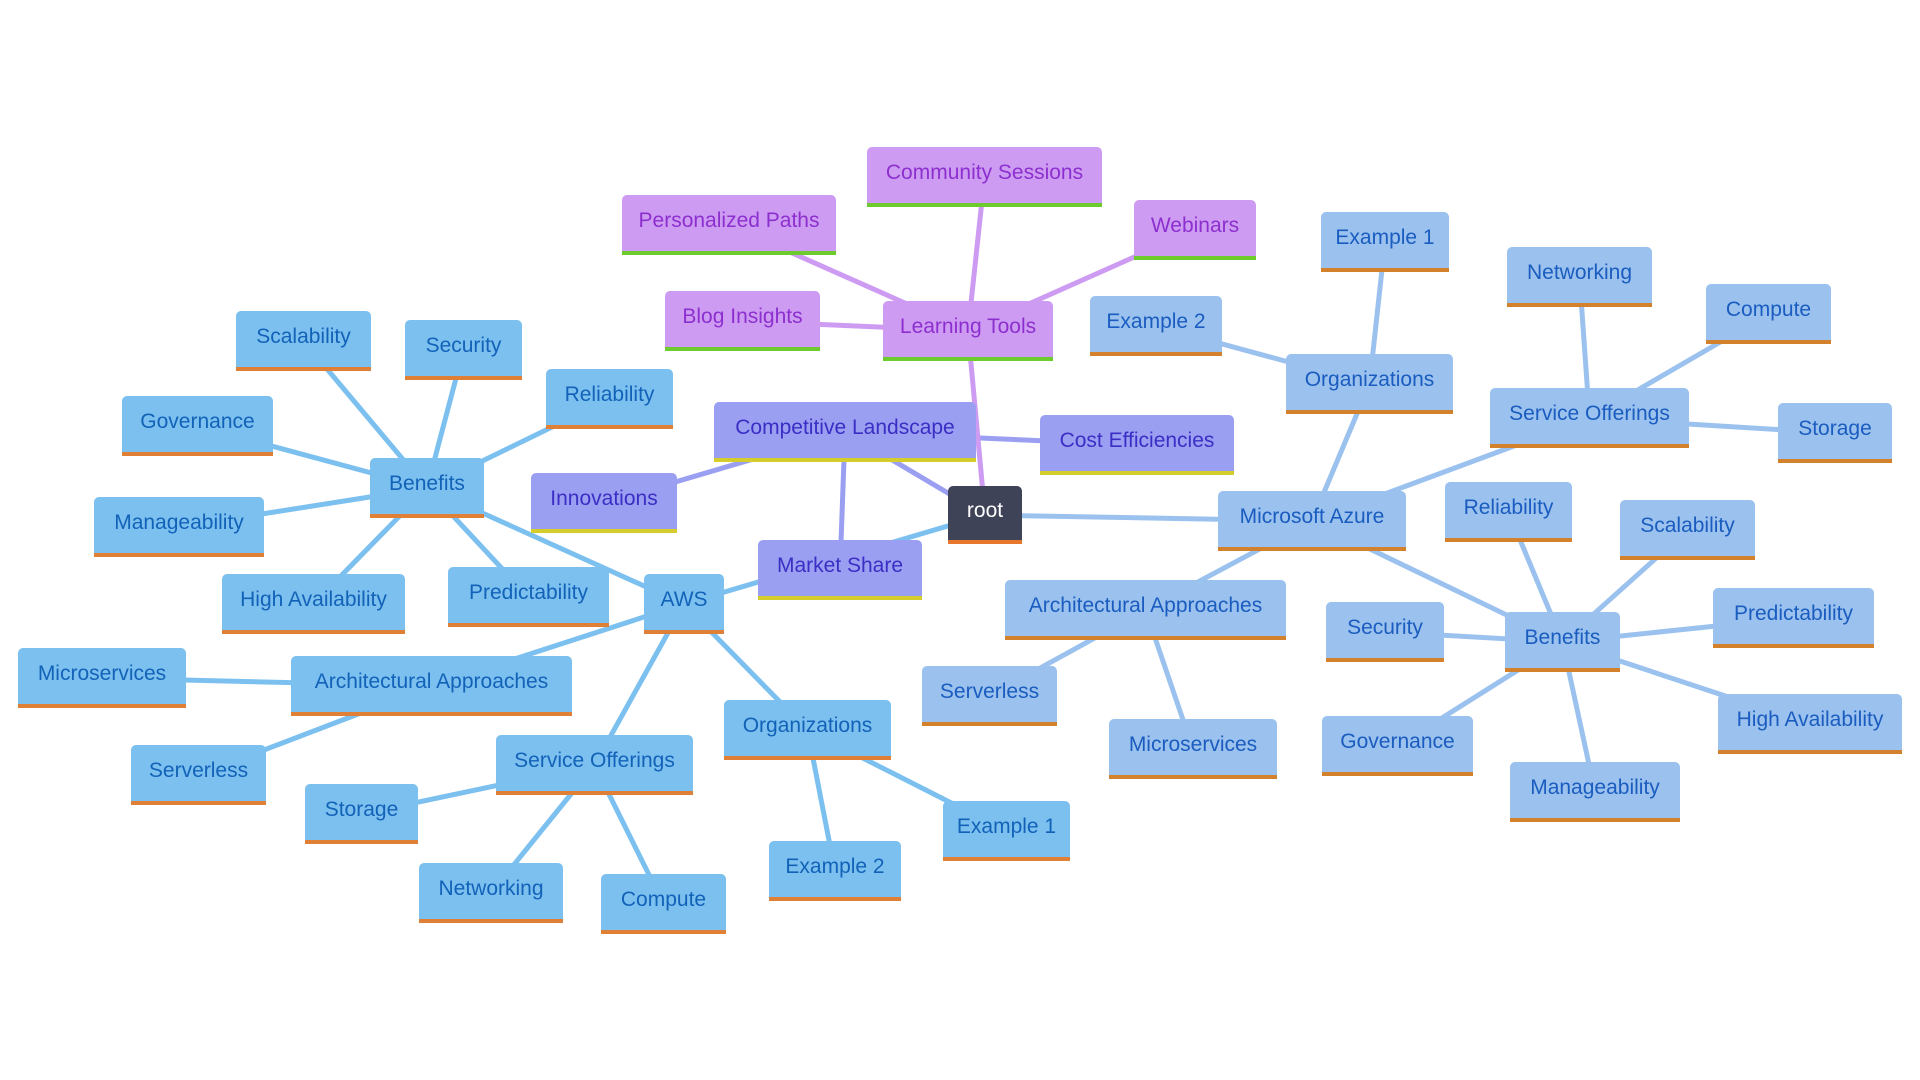 The image size is (1920, 1080). I want to click on azure-storage-node: Storage, so click(1835, 433).